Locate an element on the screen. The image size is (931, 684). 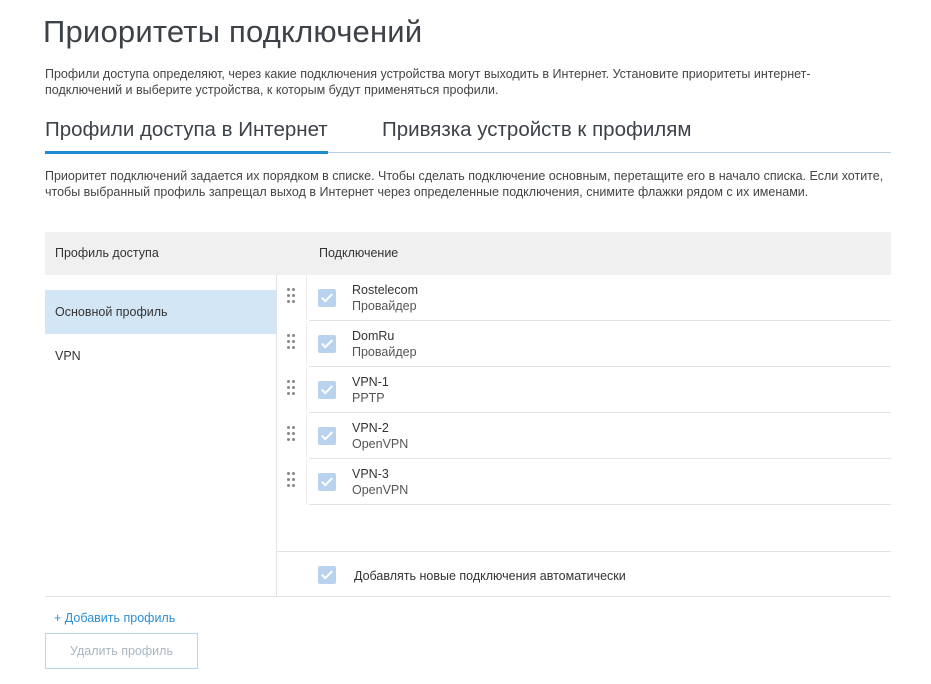
tab-access-profiles: Профили доступа в Интернет is located at coordinates (186, 136).